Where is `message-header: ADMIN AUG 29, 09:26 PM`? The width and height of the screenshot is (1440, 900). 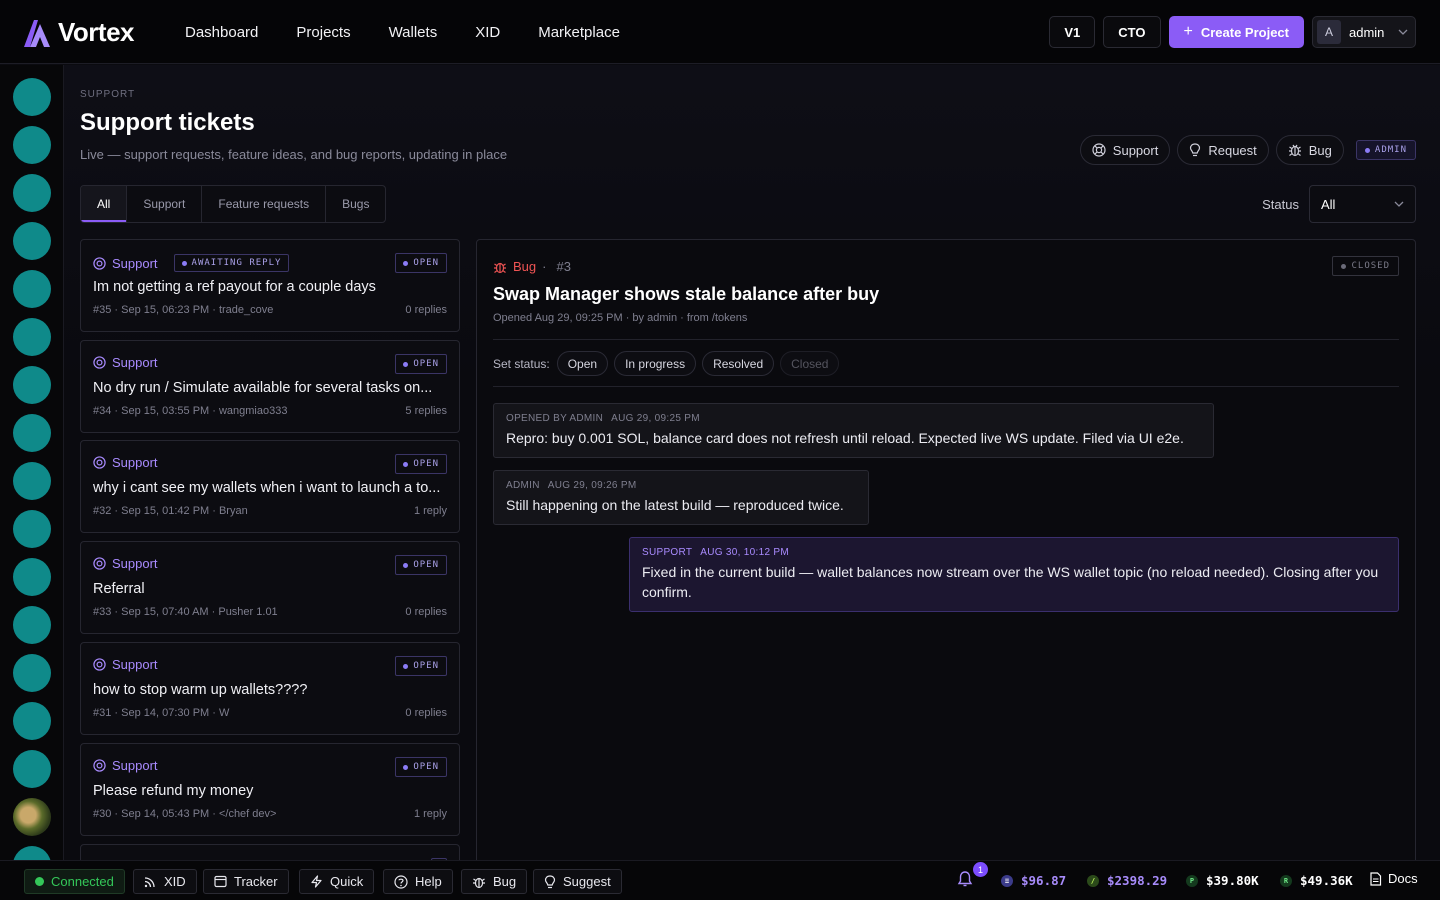
message-header: ADMIN AUG 29, 09:26 PM is located at coordinates (681, 485).